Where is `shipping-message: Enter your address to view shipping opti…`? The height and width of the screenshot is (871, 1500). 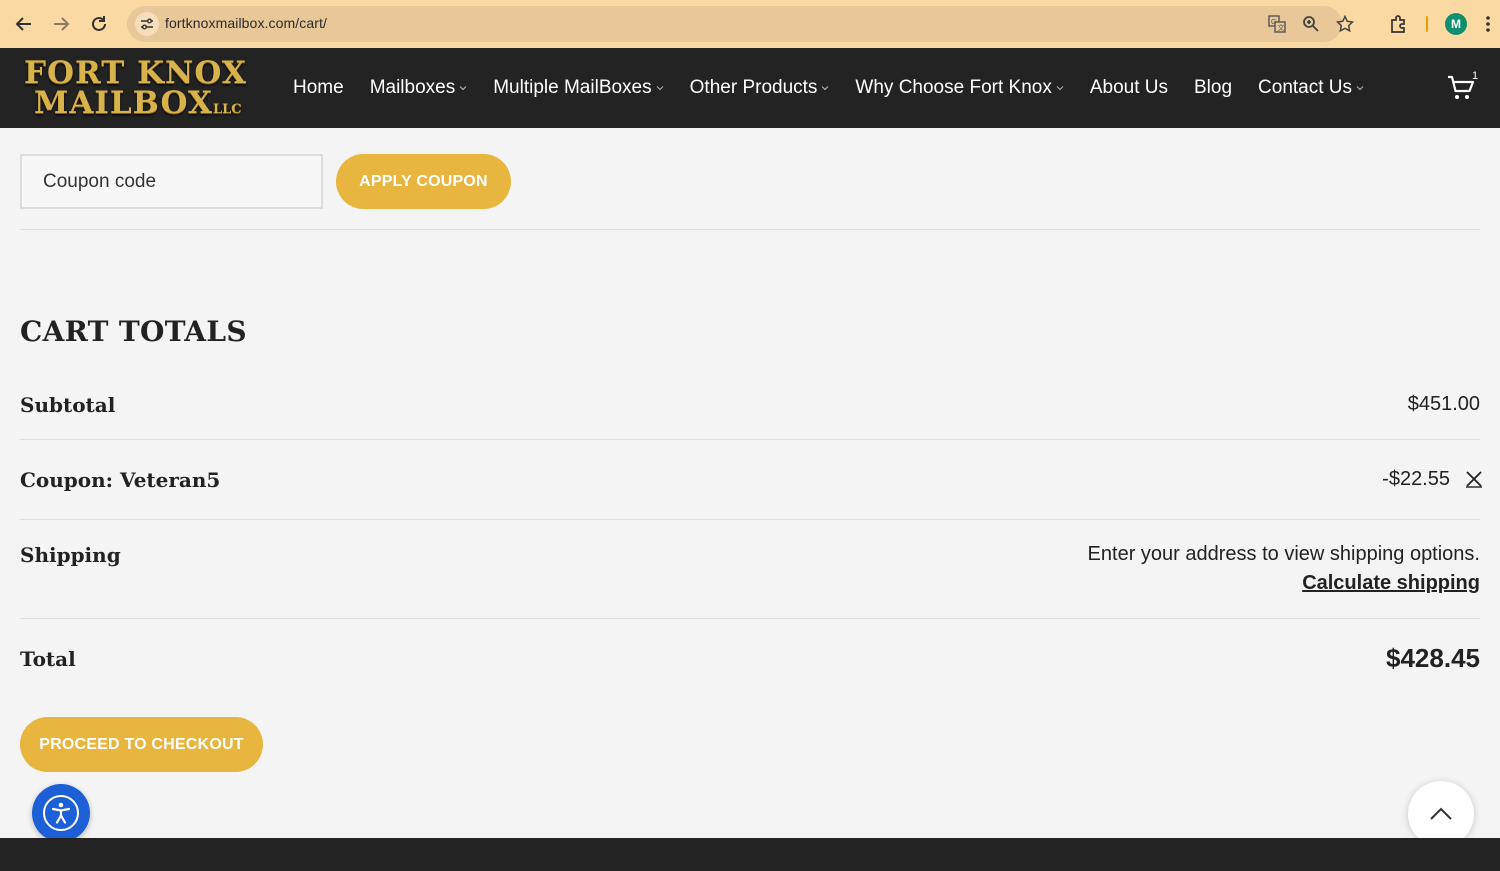 shipping-message: Enter your address to view shipping opti… is located at coordinates (1283, 554).